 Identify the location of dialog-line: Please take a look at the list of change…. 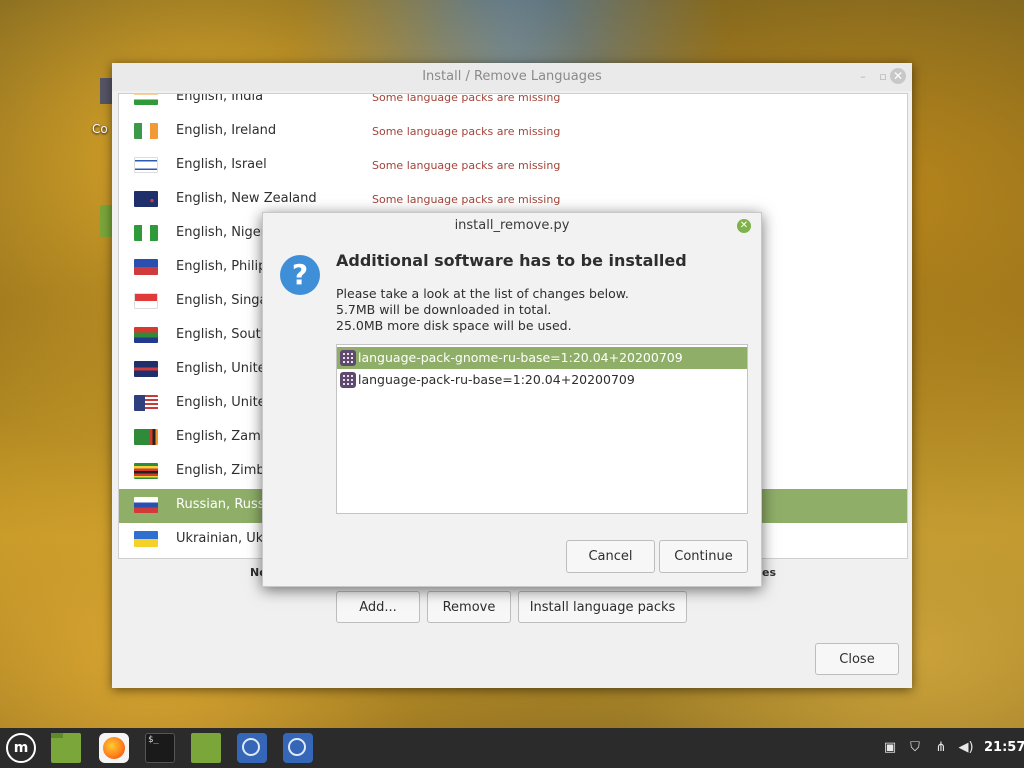
(482, 293).